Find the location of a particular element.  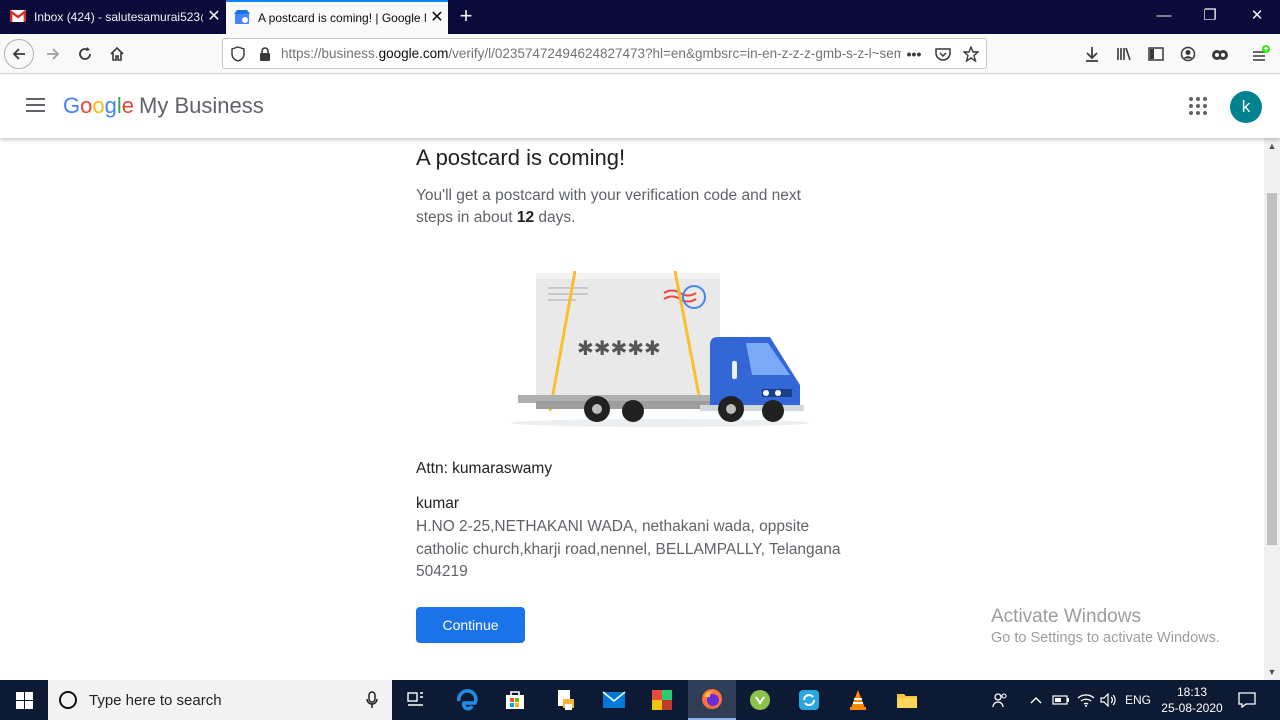

windows-logo-icon is located at coordinates (24, 700).